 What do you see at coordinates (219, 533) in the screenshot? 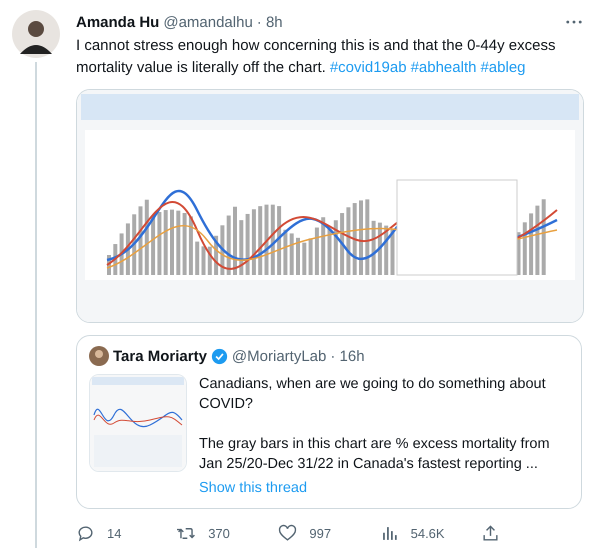
I see `action-count: 370` at bounding box center [219, 533].